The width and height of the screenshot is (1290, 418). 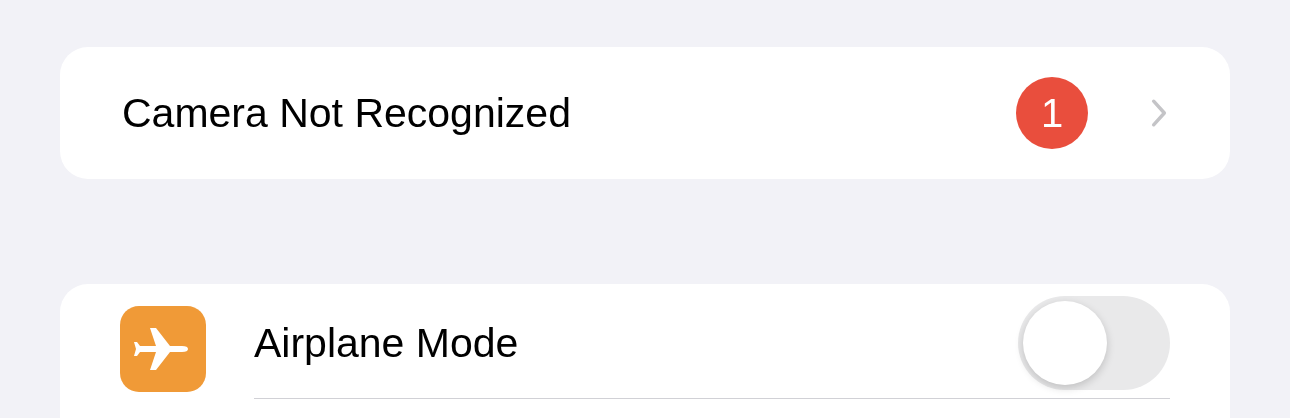 What do you see at coordinates (1052, 113) in the screenshot?
I see `count-badge: 1` at bounding box center [1052, 113].